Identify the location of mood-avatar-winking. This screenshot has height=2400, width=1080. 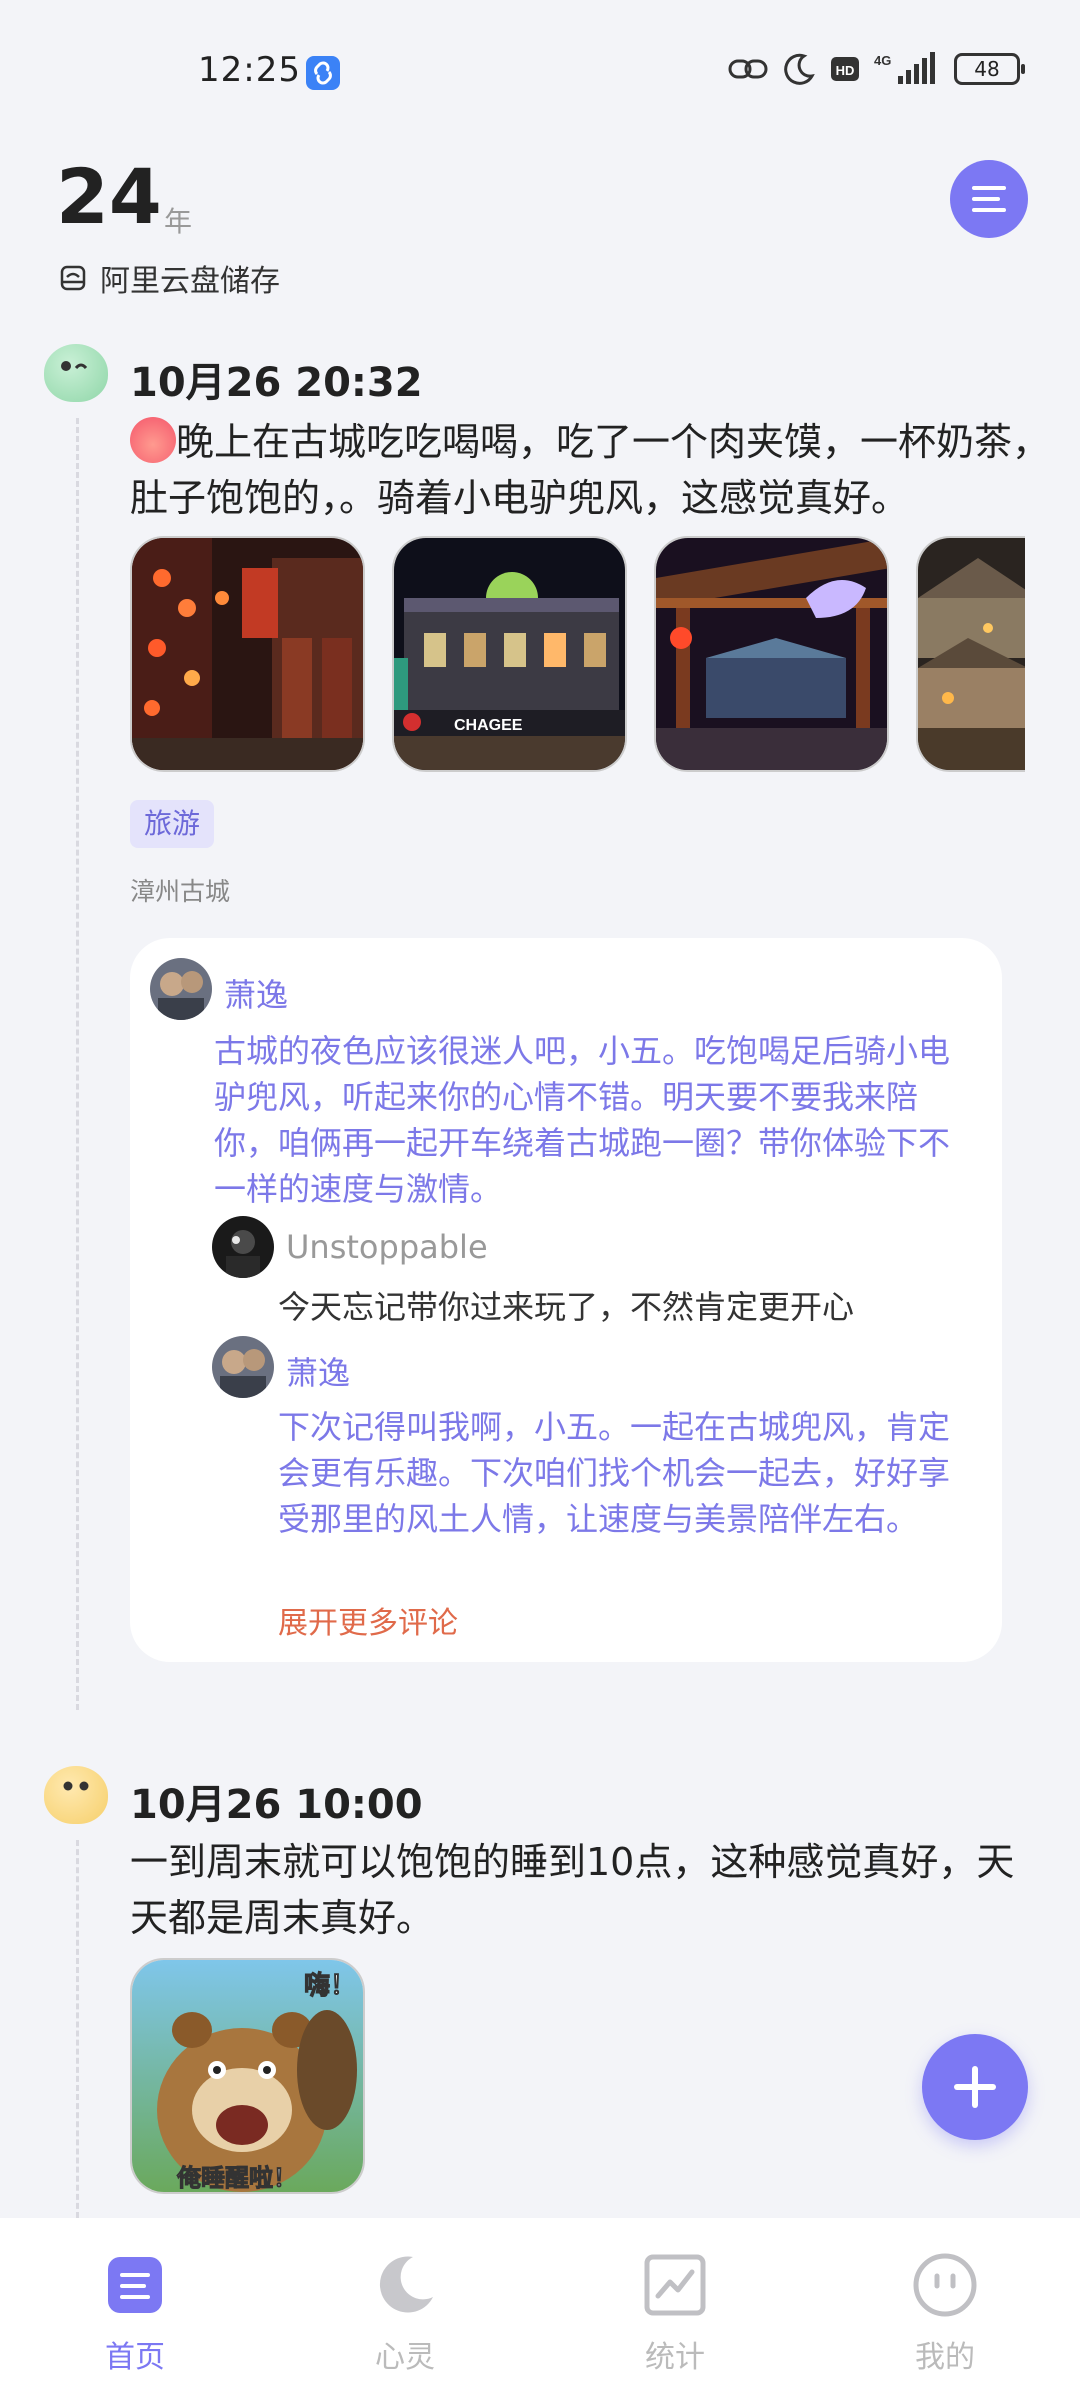
(76, 373).